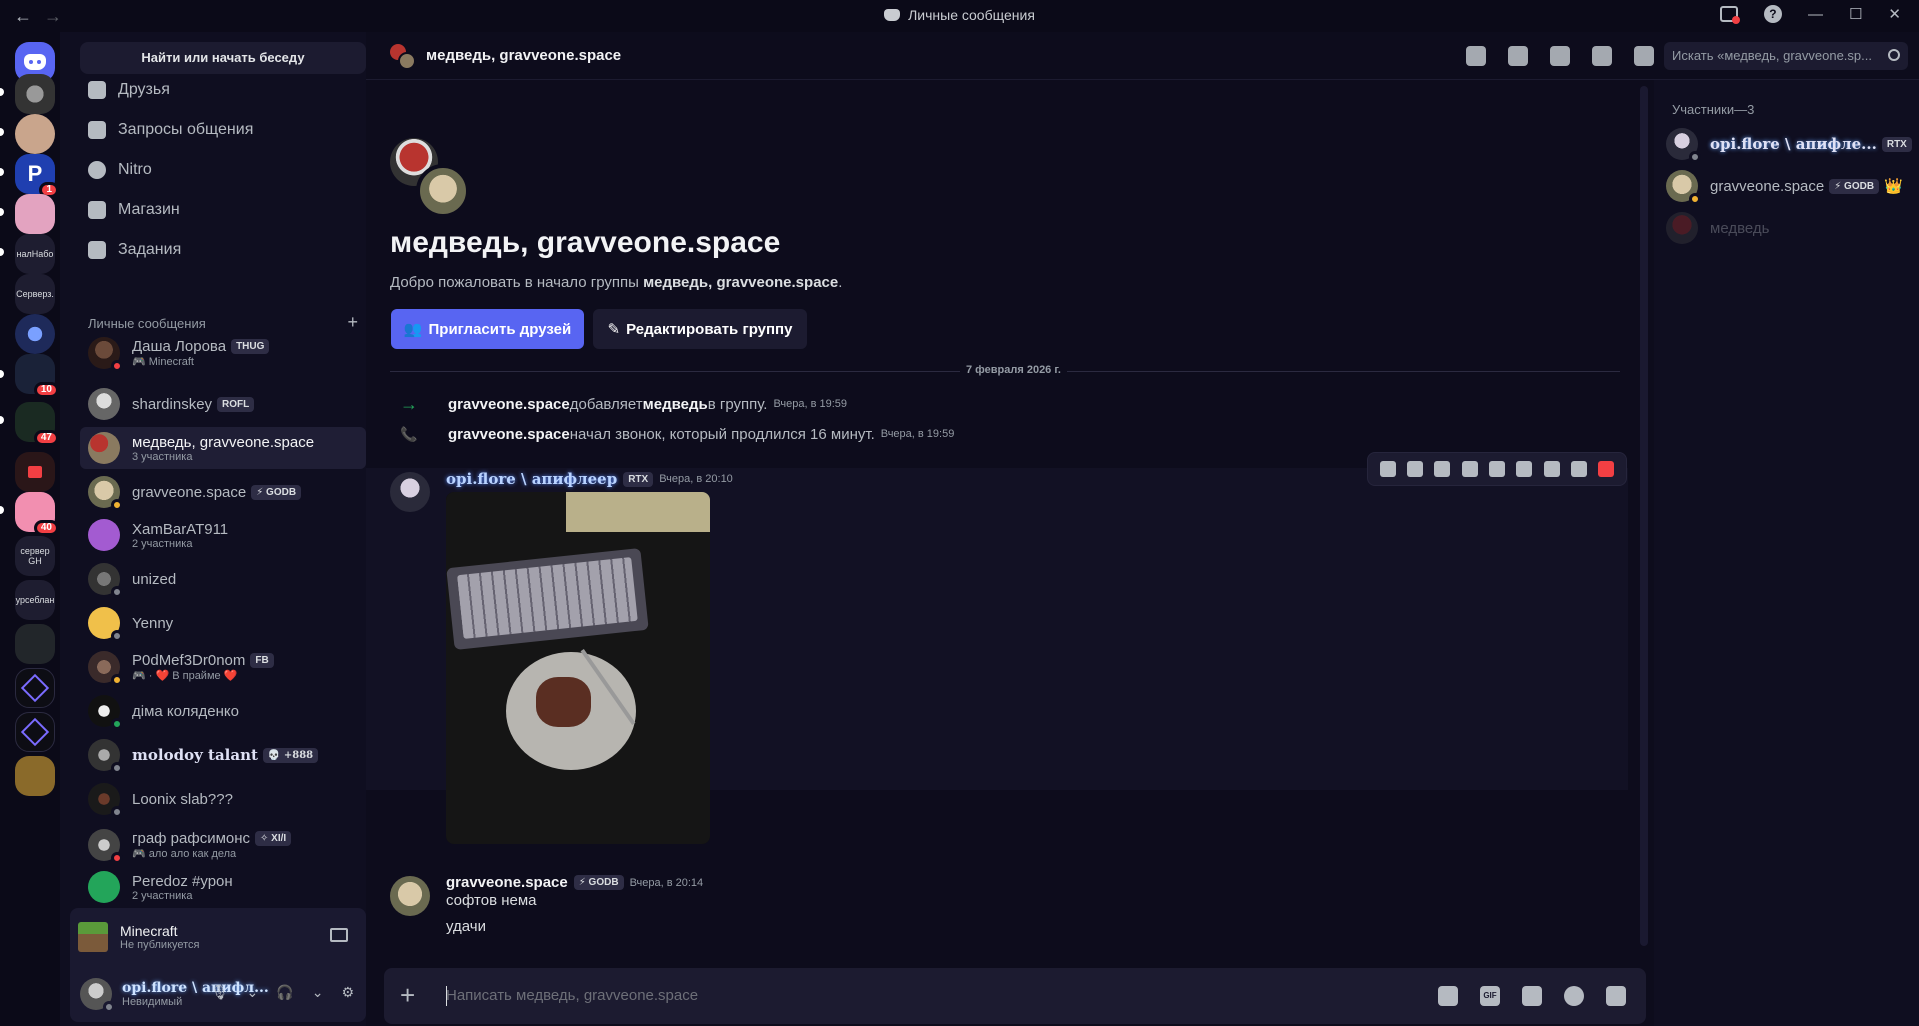  I want to click on dm-item: діма коляденко, so click(223, 711).